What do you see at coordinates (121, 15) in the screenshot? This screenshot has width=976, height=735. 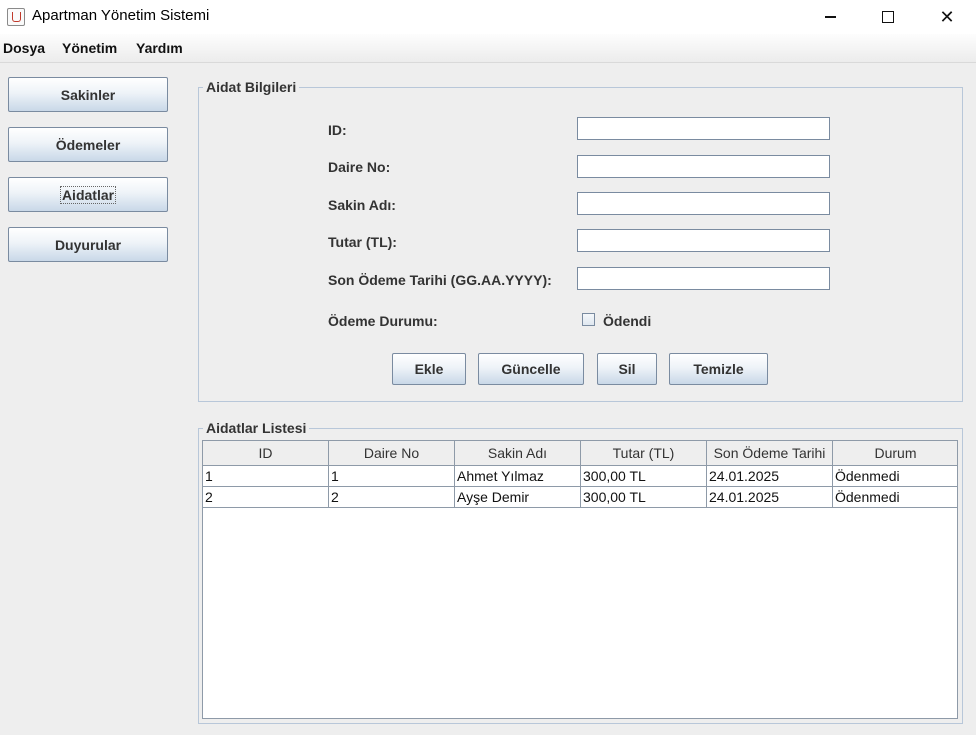 I see `window-title: Apartman Yönetim Sistemi` at bounding box center [121, 15].